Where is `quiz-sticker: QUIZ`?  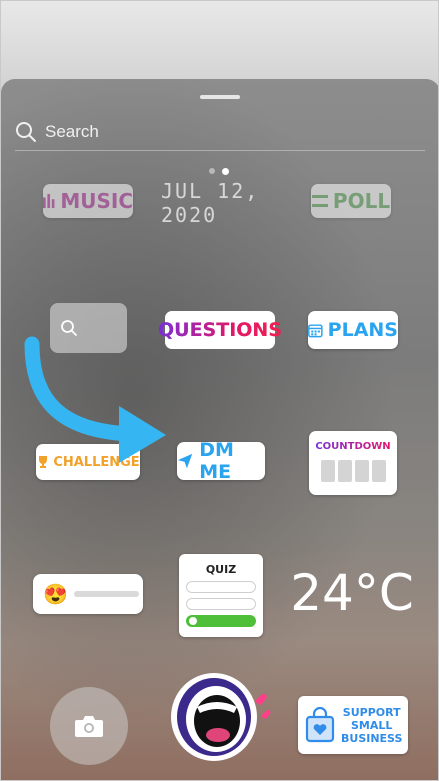
quiz-sticker: QUIZ is located at coordinates (221, 595).